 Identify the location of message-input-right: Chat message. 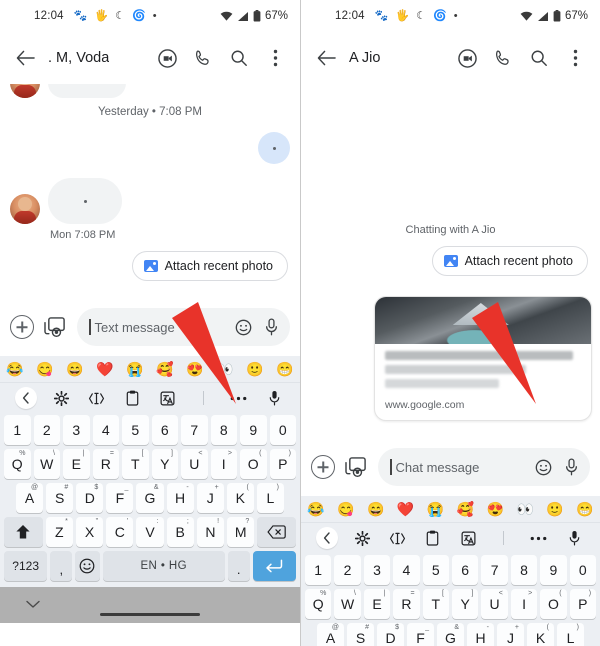
(484, 467).